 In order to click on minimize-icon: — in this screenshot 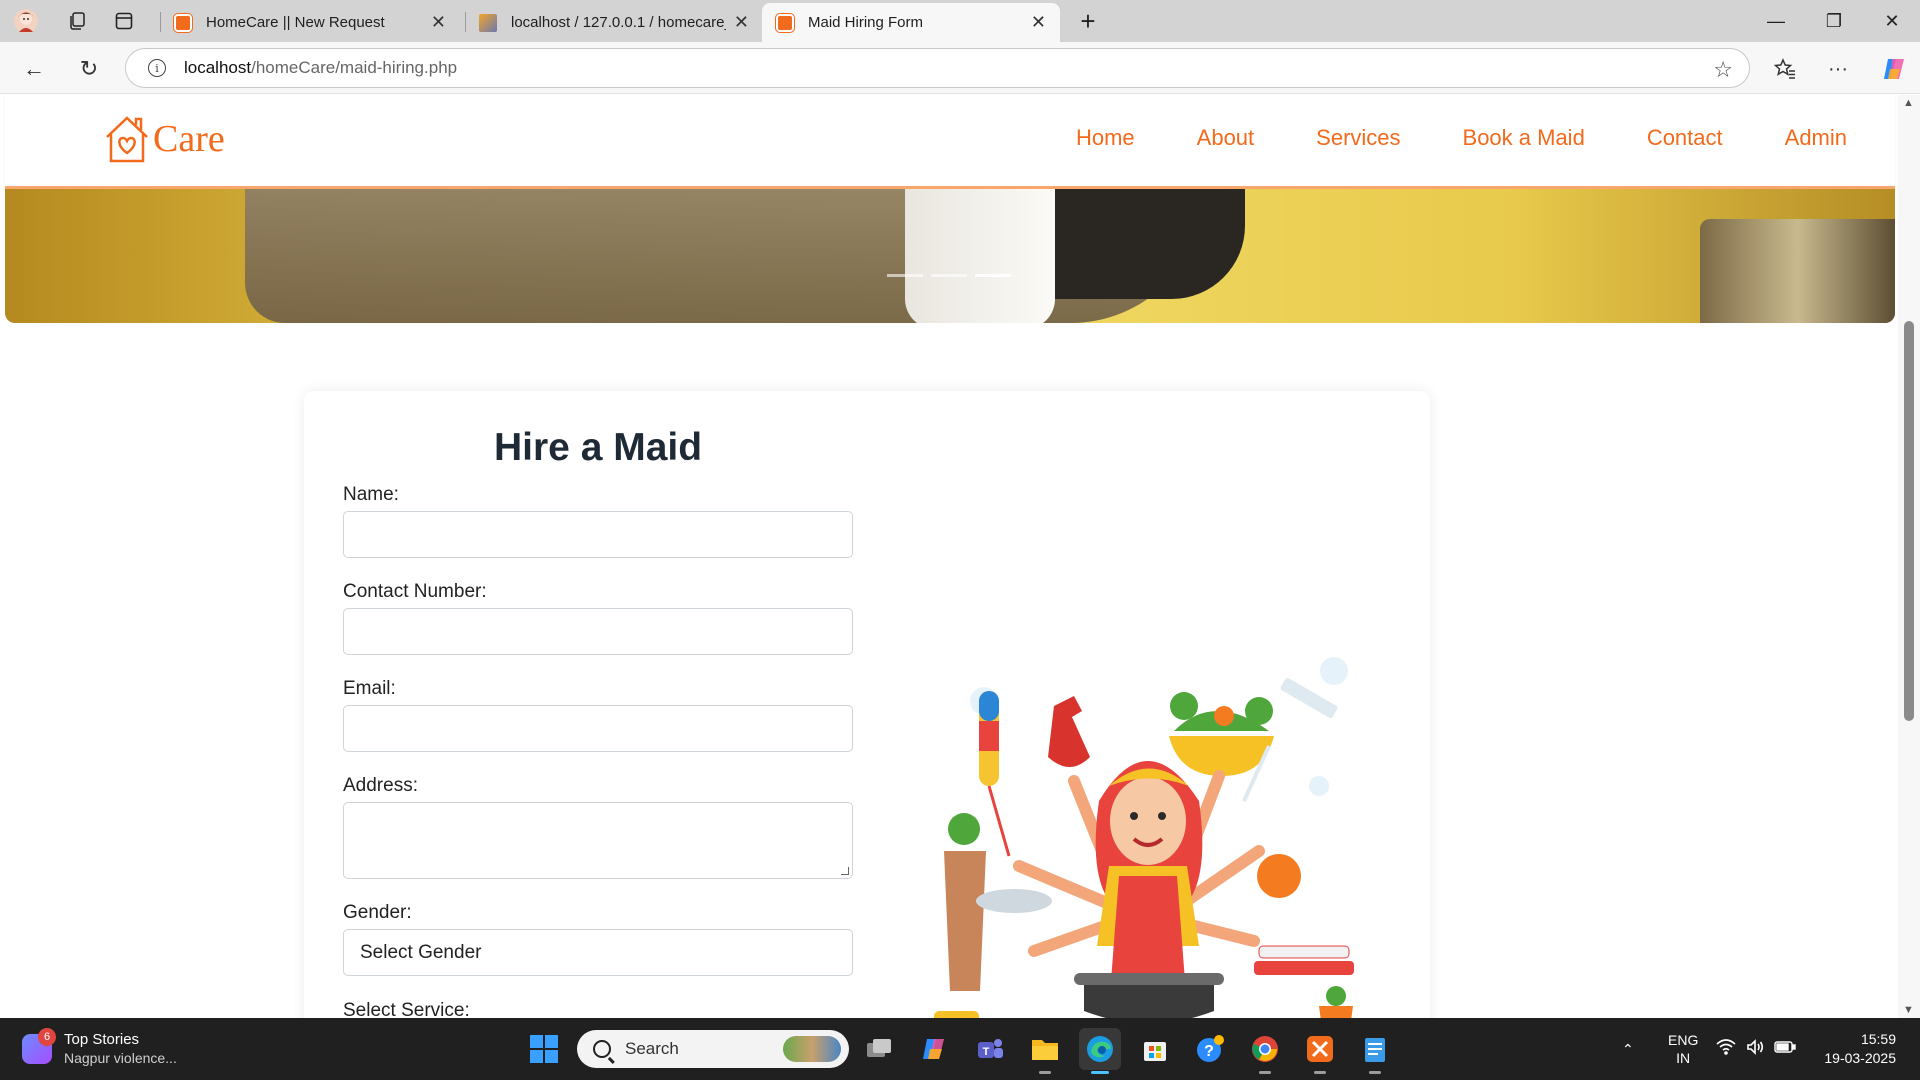, I will do `click(1776, 21)`.